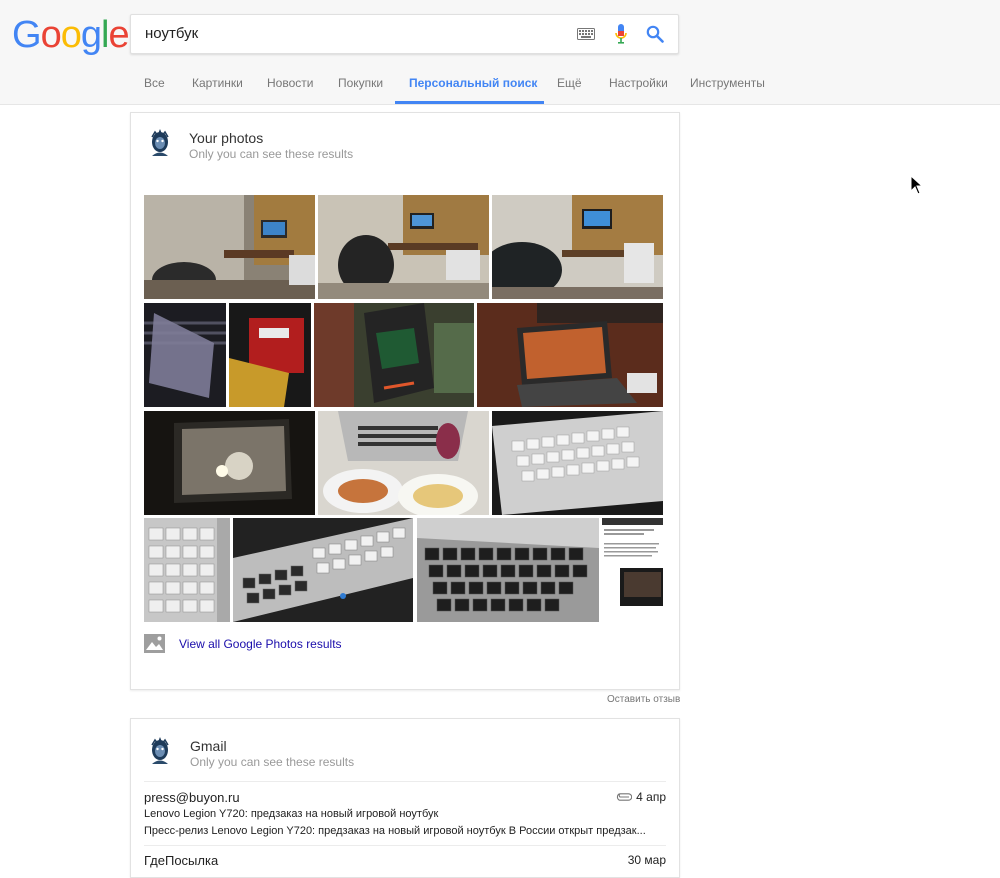 The height and width of the screenshot is (878, 1000). I want to click on google-logo: Google, so click(71, 35).